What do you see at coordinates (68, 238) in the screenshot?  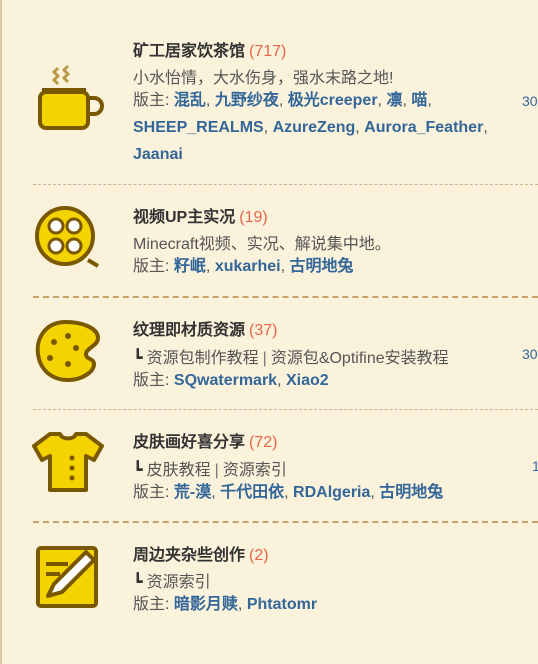 I see `film-reel-icon` at bounding box center [68, 238].